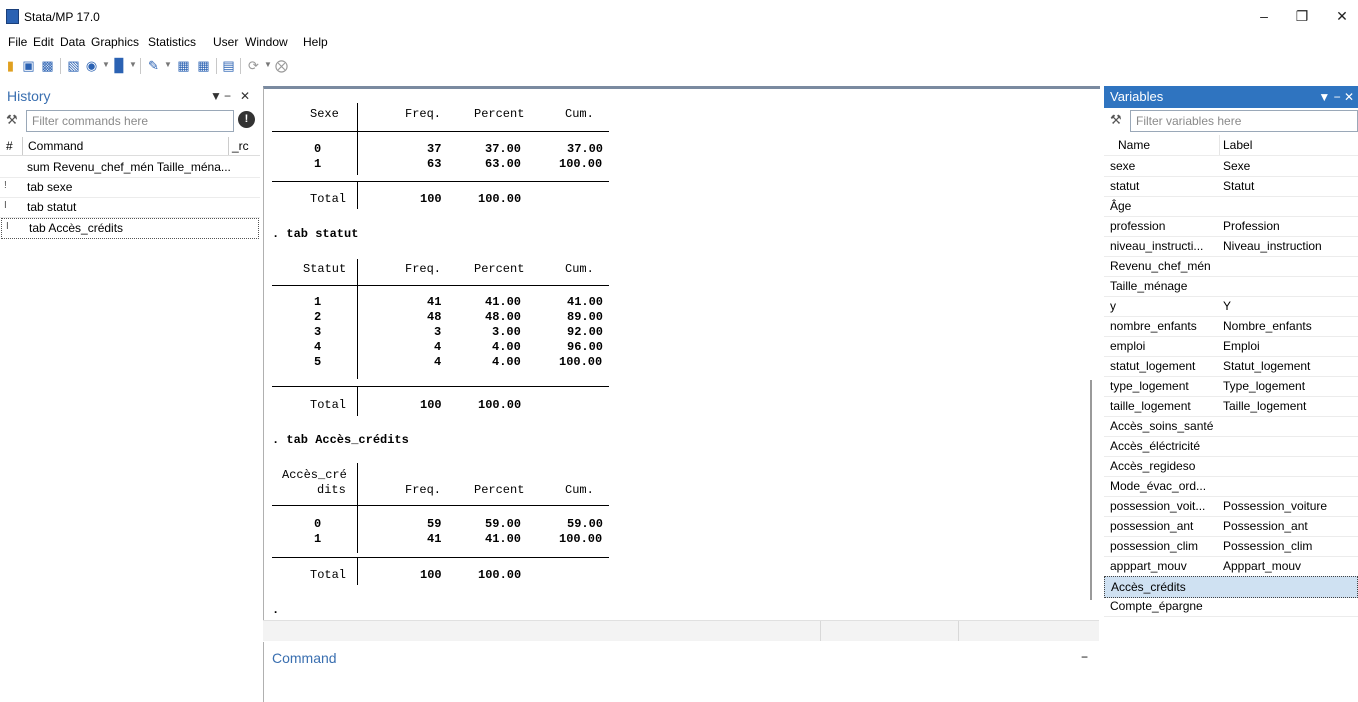  What do you see at coordinates (1231, 446) in the screenshot?
I see `variable-row: Accès_éléctricité` at bounding box center [1231, 446].